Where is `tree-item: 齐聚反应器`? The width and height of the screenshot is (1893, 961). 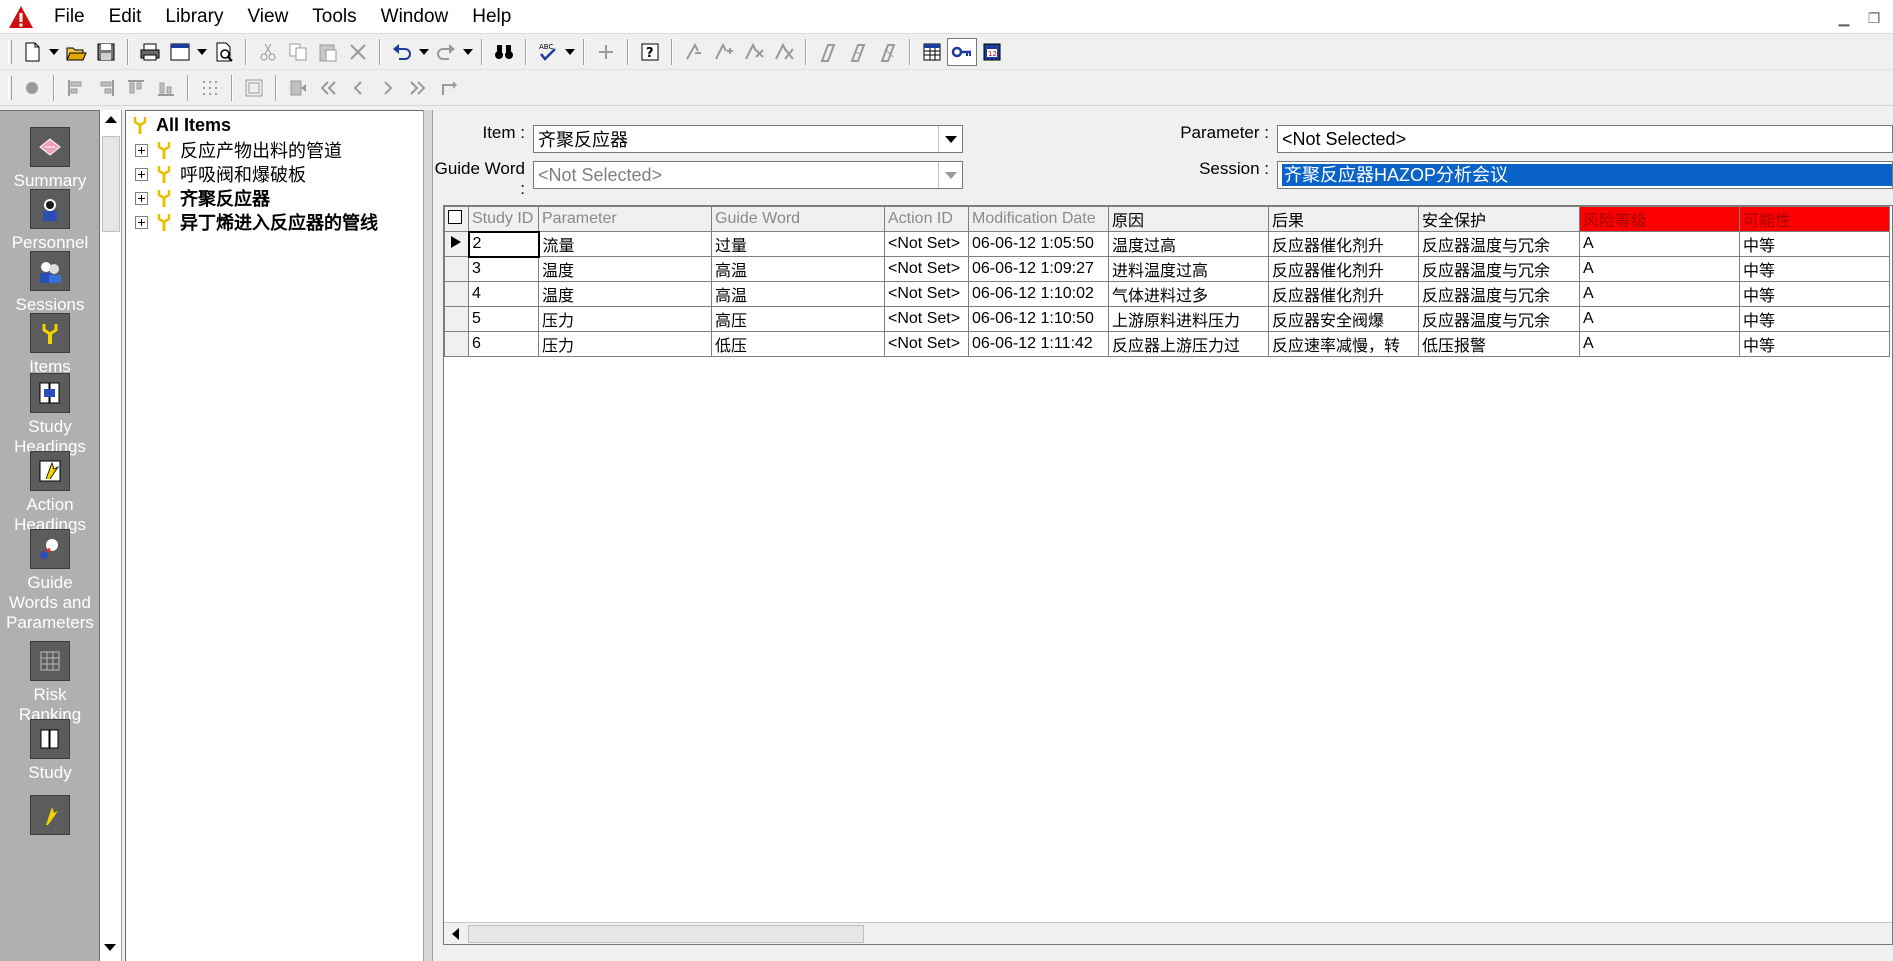 tree-item: 齐聚反应器 is located at coordinates (202, 198).